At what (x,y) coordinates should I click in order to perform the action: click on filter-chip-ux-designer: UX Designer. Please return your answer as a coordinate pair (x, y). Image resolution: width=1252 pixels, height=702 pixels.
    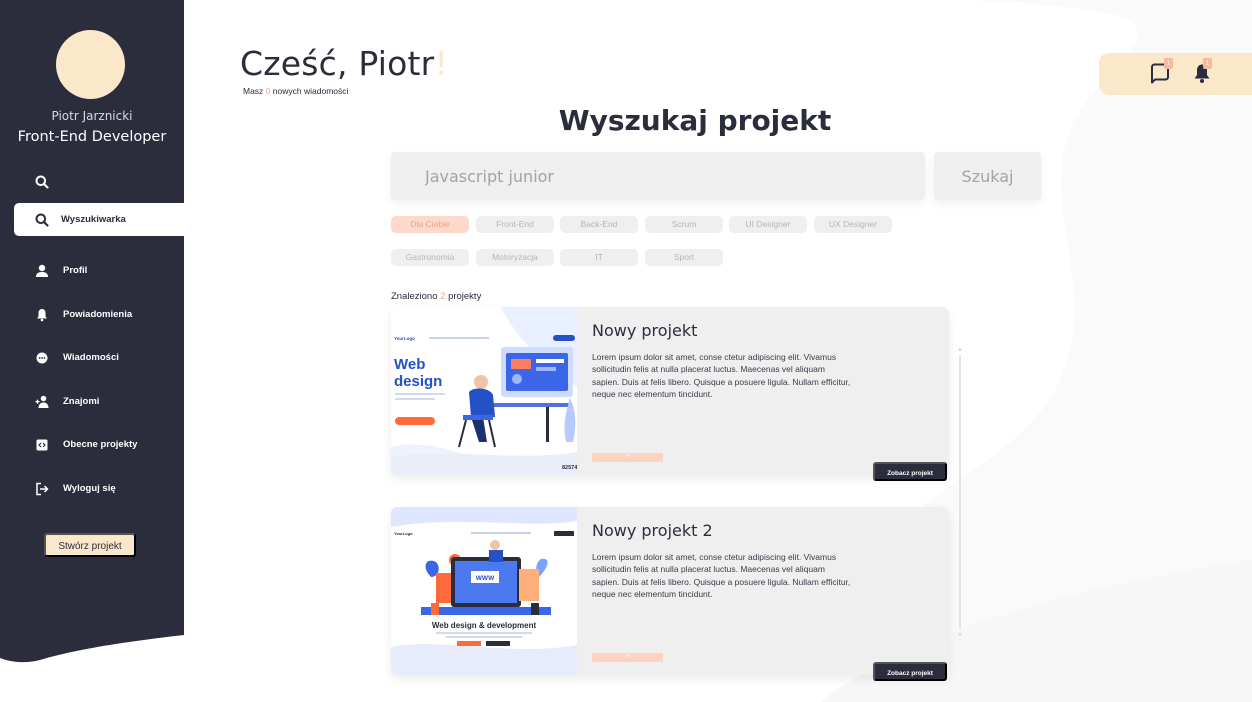
    Looking at the image, I should click on (853, 224).